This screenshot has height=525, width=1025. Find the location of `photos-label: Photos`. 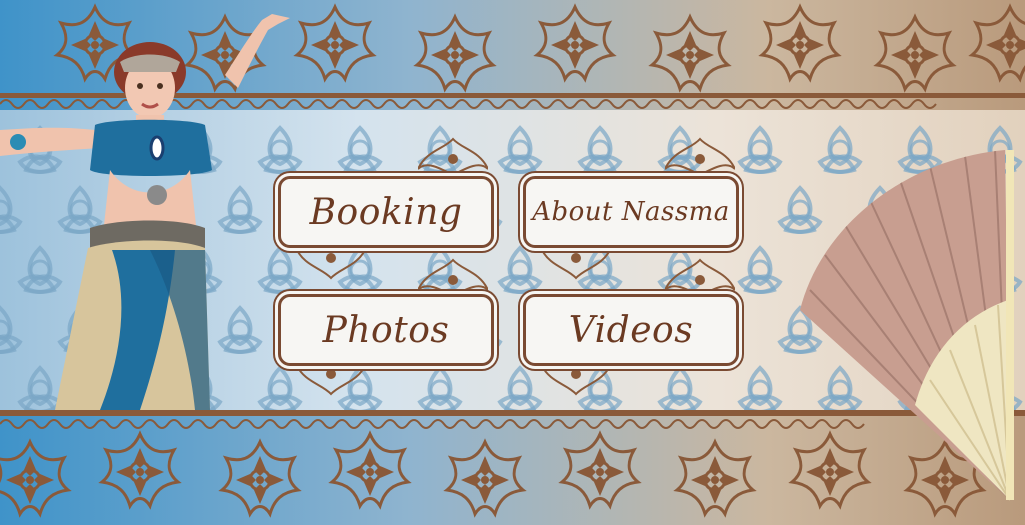

photos-label: Photos is located at coordinates (386, 330).